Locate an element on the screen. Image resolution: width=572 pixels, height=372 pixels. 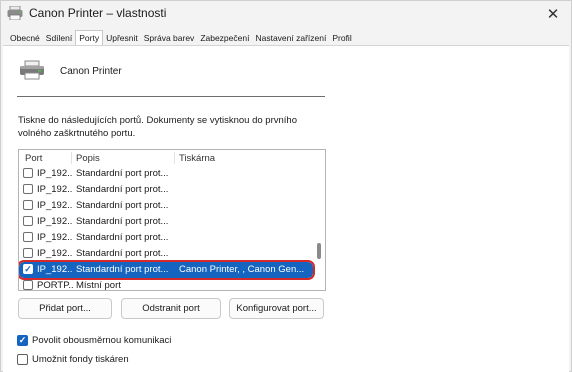
port-description: Místní port is located at coordinates (98, 285).